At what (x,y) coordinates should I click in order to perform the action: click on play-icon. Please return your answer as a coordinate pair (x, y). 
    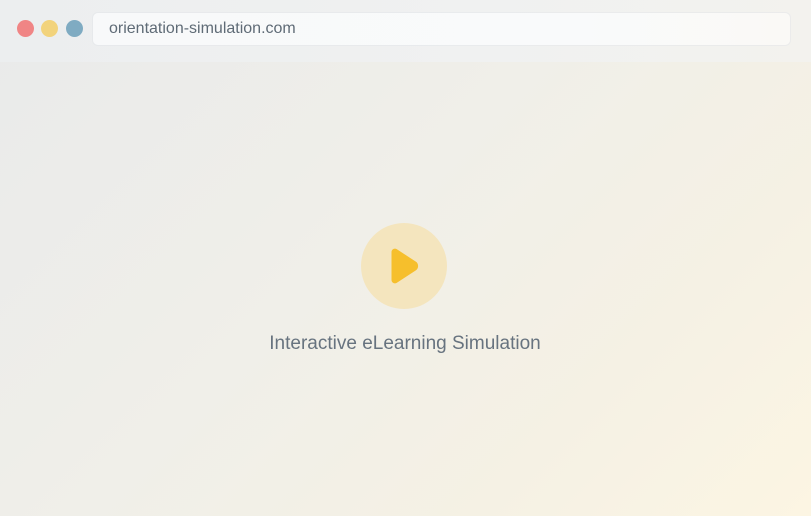
    Looking at the image, I should click on (404, 266).